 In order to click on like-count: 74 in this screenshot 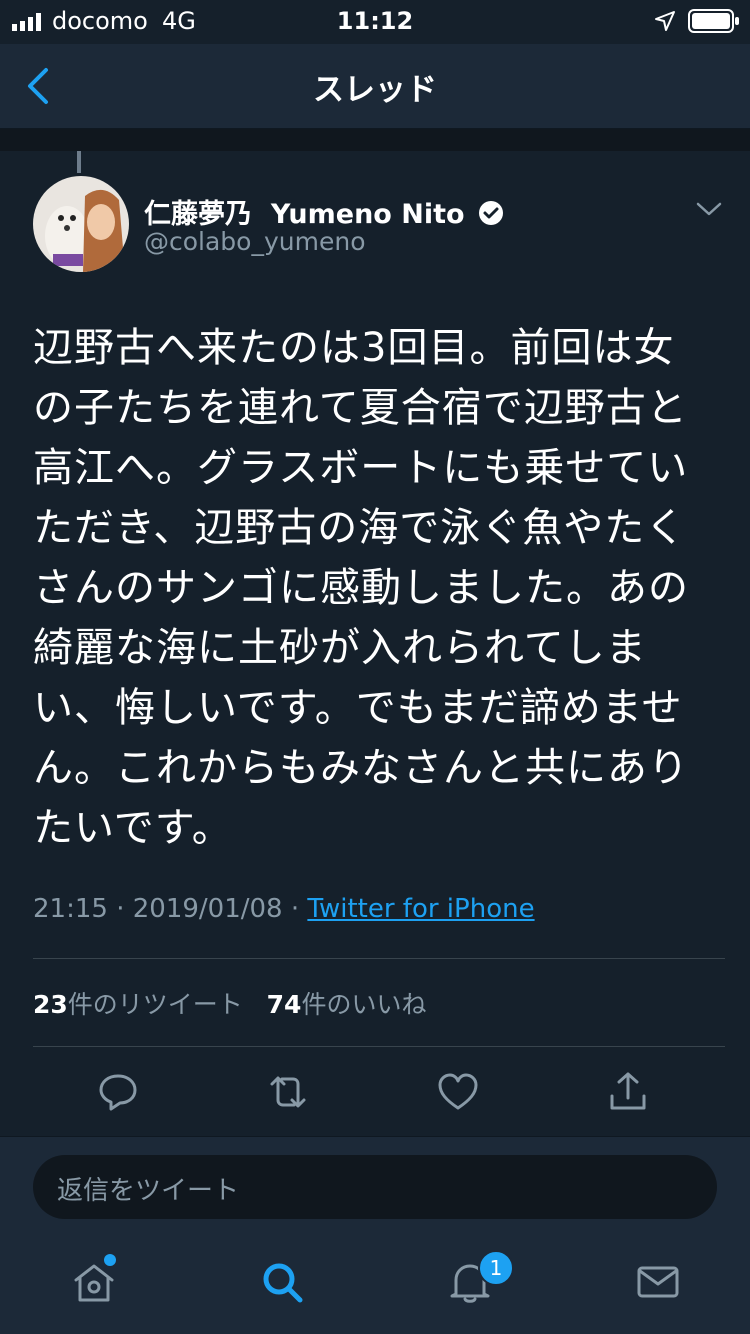, I will do `click(284, 1004)`.